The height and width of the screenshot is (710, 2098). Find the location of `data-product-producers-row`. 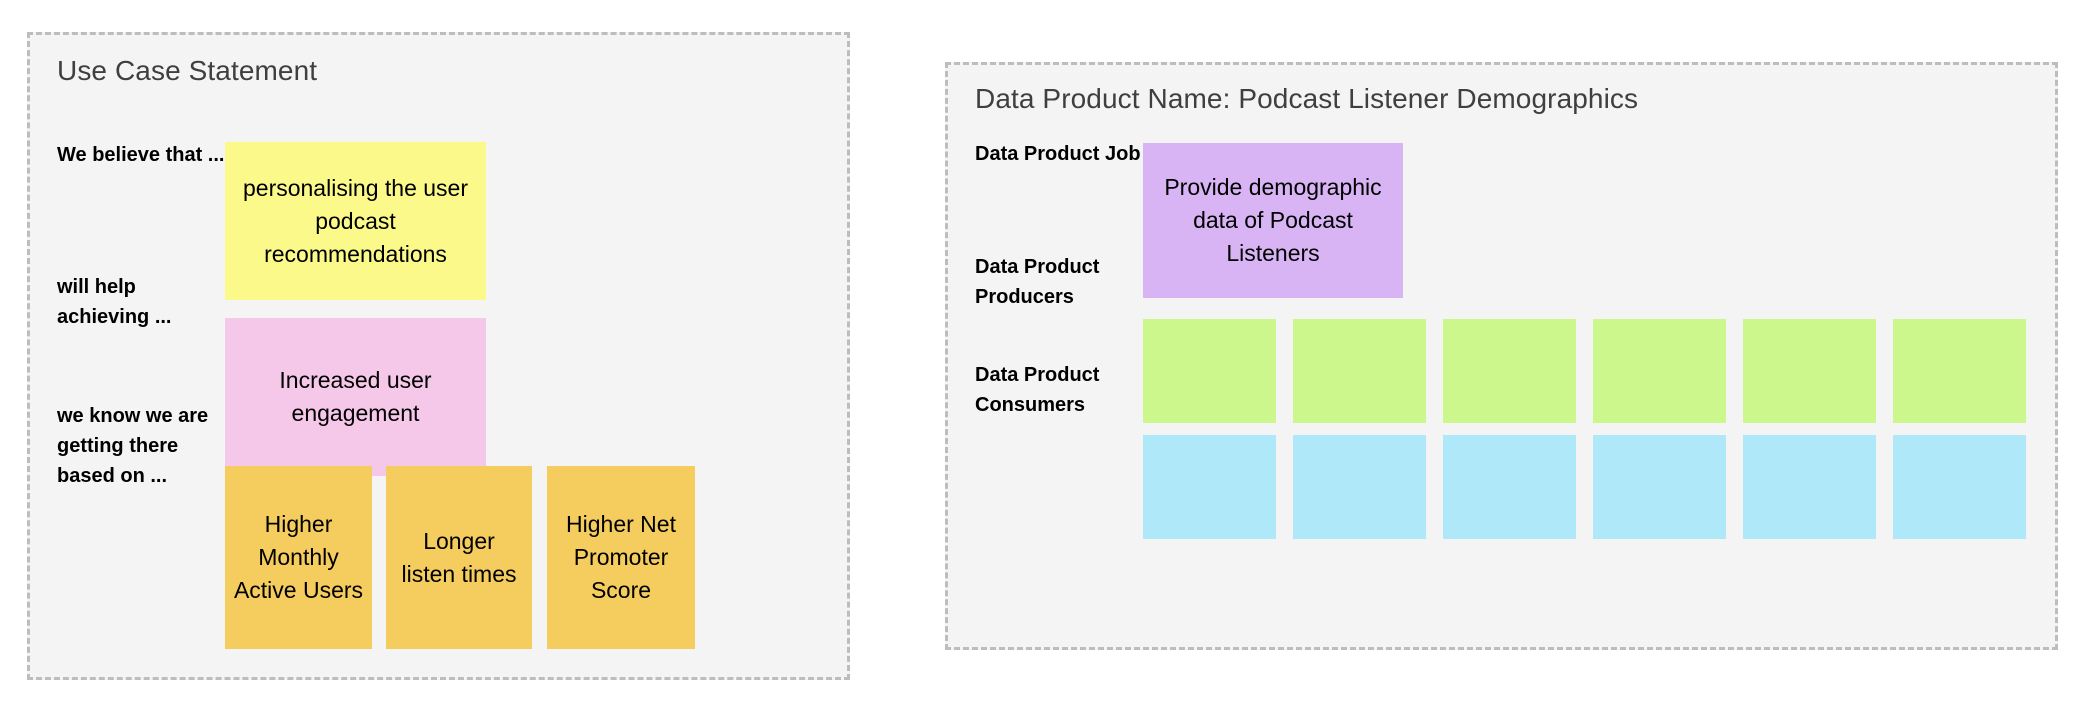

data-product-producers-row is located at coordinates (1584, 371).